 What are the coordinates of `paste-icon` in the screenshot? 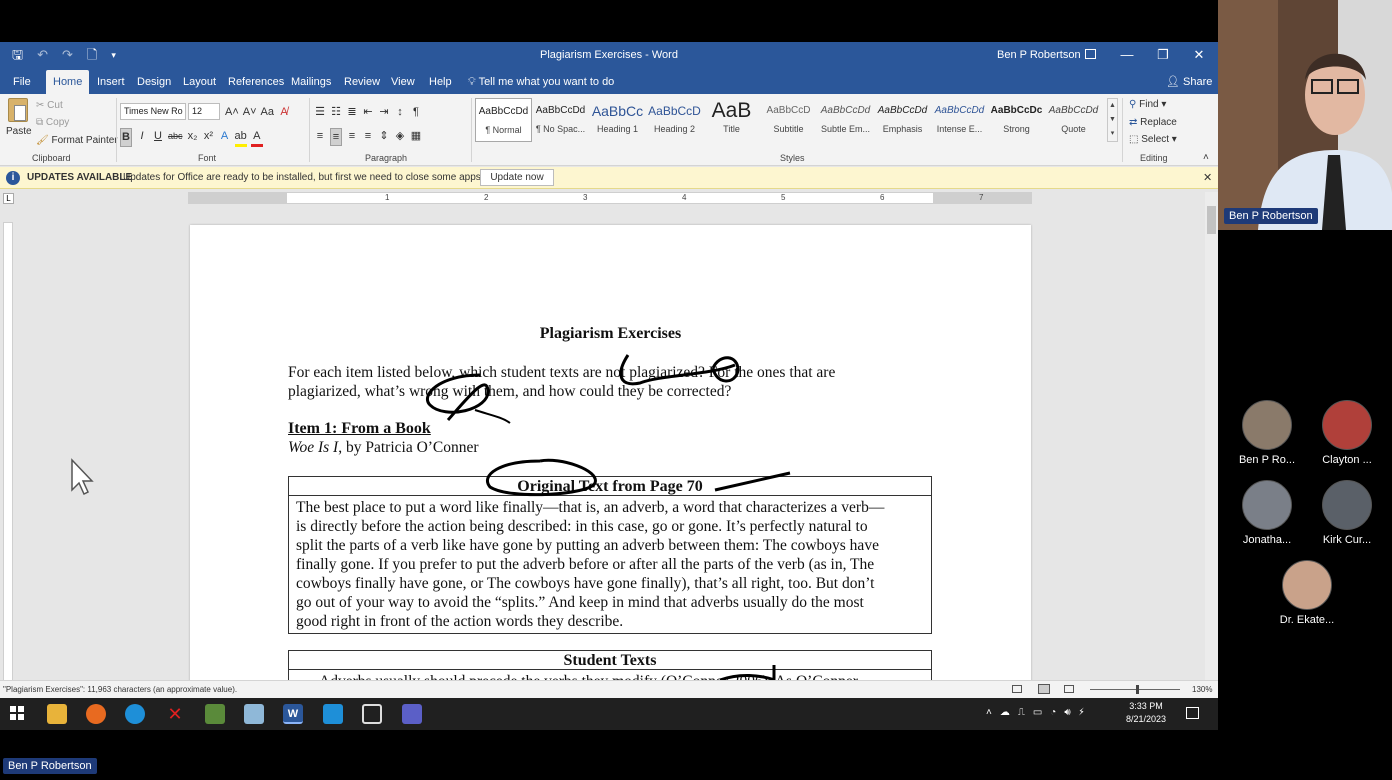 It's located at (18, 110).